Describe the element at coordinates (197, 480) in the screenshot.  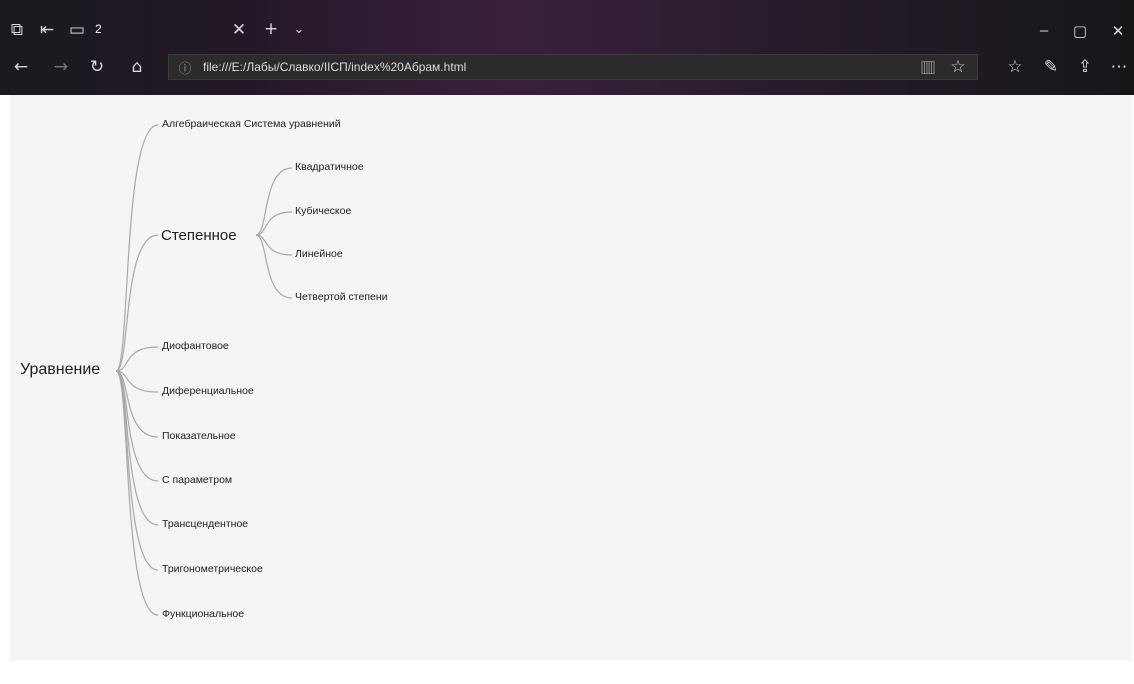
I see `mindmap-node: С параметром` at that location.